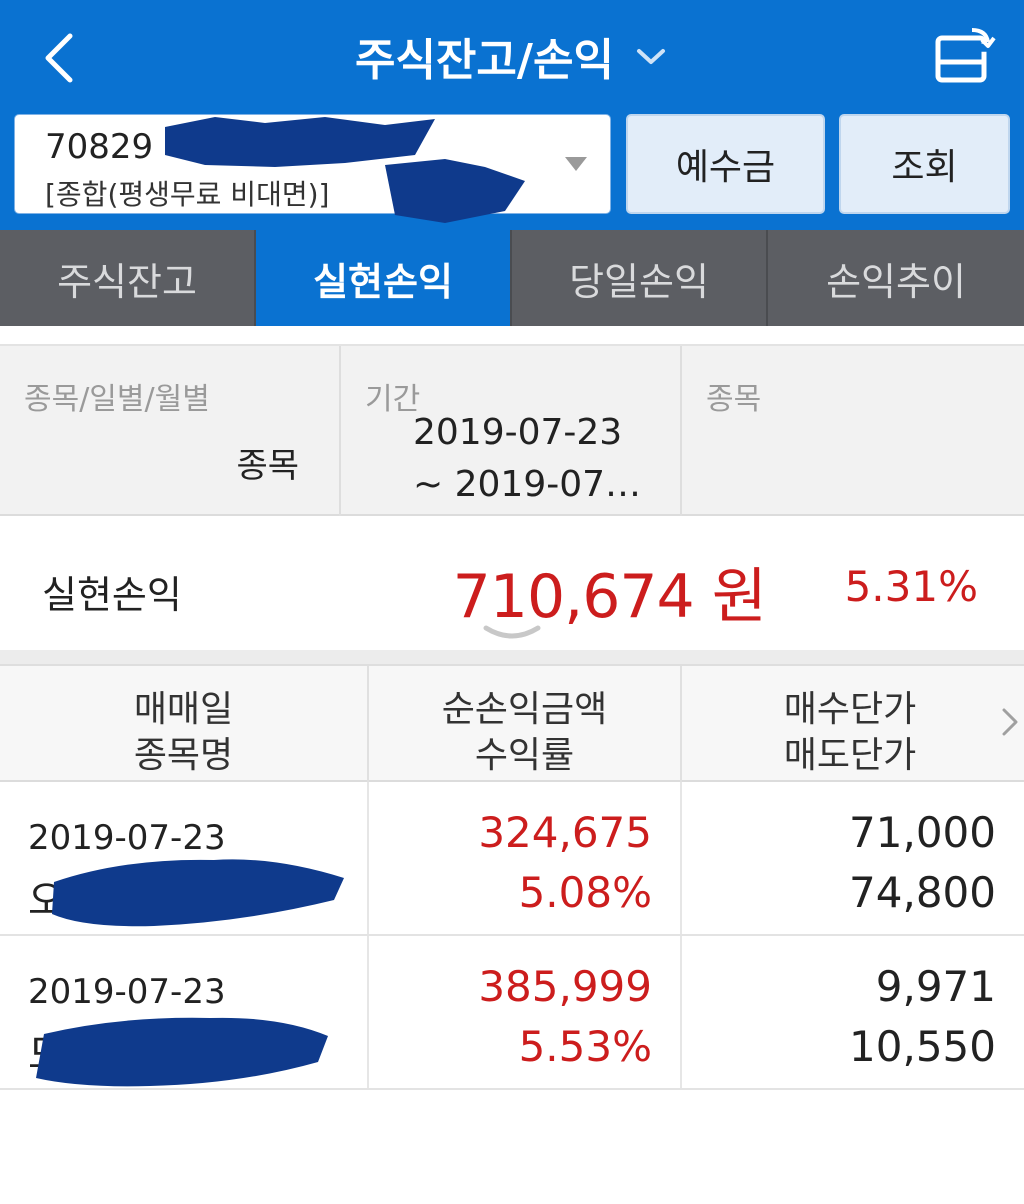 Image resolution: width=1024 pixels, height=1204 pixels. What do you see at coordinates (128, 278) in the screenshot?
I see `tab-stock-balance: 주식잔고` at bounding box center [128, 278].